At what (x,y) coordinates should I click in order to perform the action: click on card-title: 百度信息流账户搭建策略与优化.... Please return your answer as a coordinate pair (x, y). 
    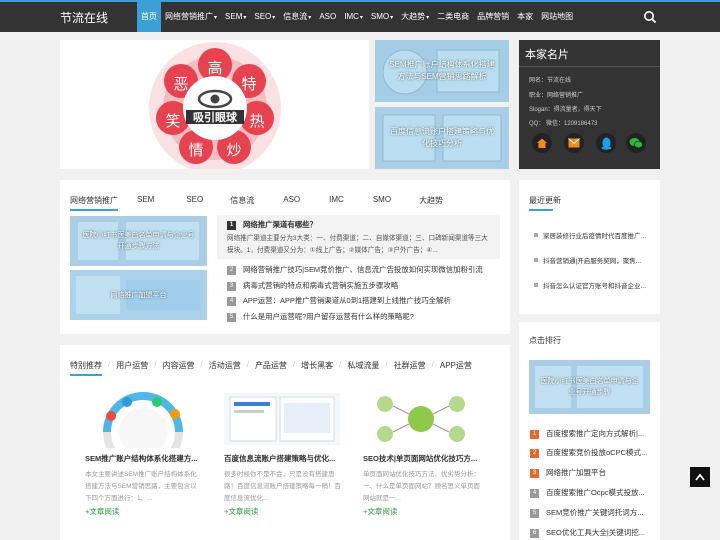
    Looking at the image, I should click on (279, 458).